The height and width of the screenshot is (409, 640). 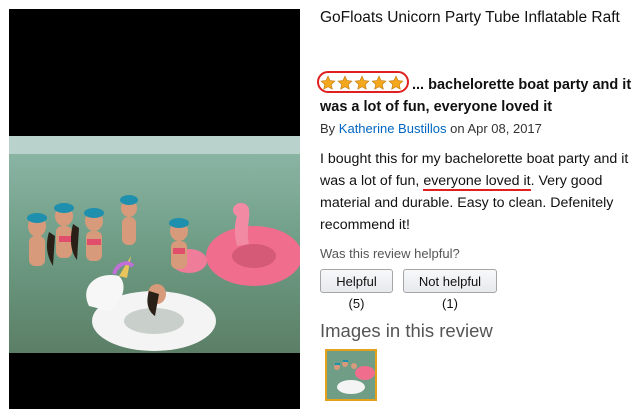 I want to click on author-link: Katherine Bustillos, so click(x=393, y=128).